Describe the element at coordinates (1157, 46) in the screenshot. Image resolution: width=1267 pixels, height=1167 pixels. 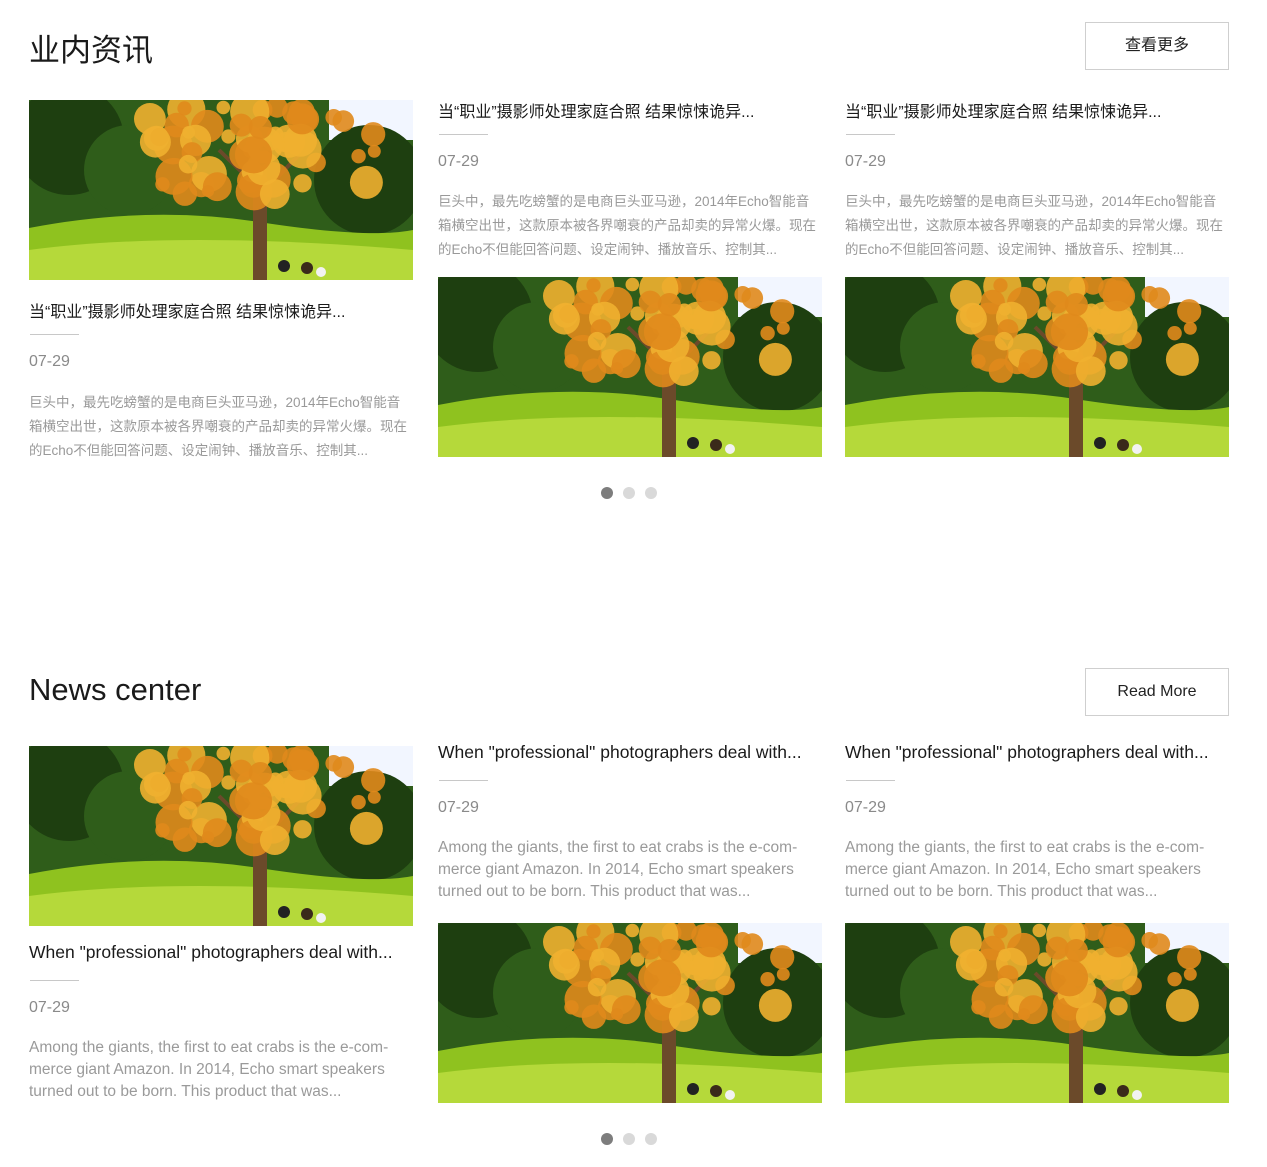
I see `view-more-button: 查看更多` at that location.